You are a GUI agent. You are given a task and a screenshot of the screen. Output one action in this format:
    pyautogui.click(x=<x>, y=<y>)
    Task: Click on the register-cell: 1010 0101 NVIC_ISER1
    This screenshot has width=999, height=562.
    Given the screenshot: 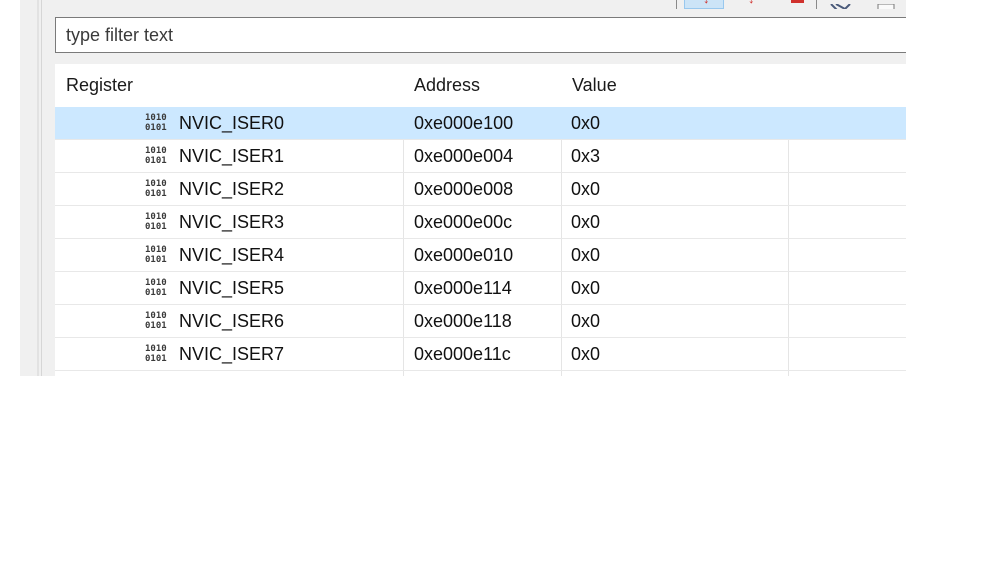 What is the action you would take?
    pyautogui.click(x=214, y=156)
    